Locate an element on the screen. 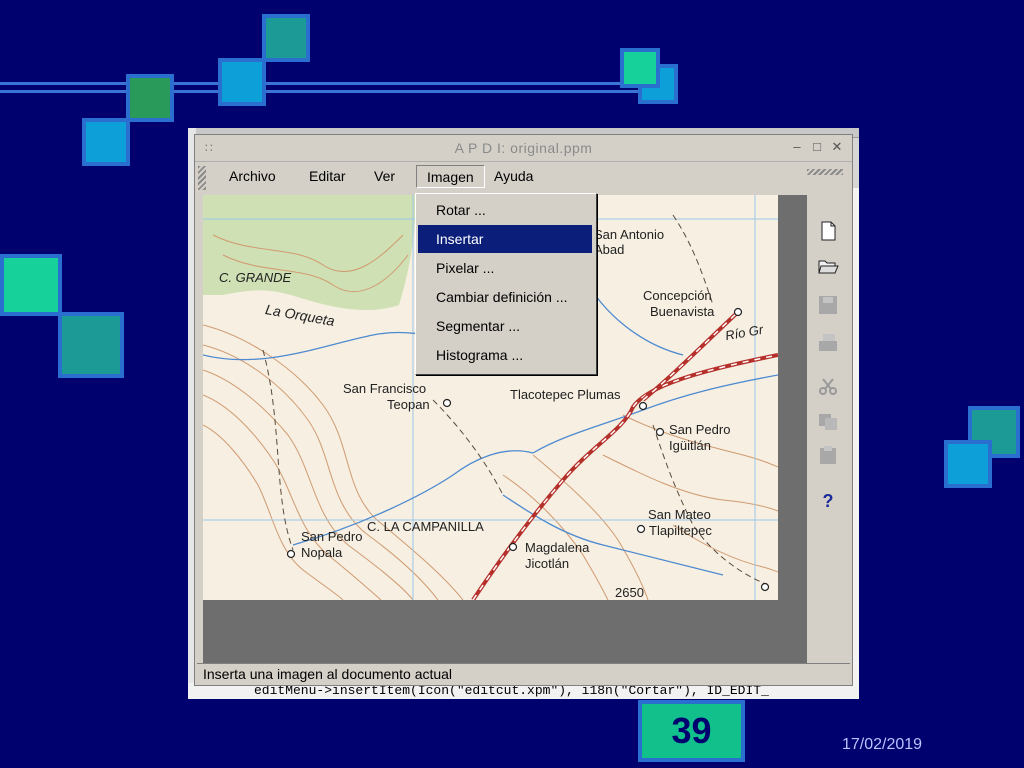  menu-editar: Editar is located at coordinates (327, 176).